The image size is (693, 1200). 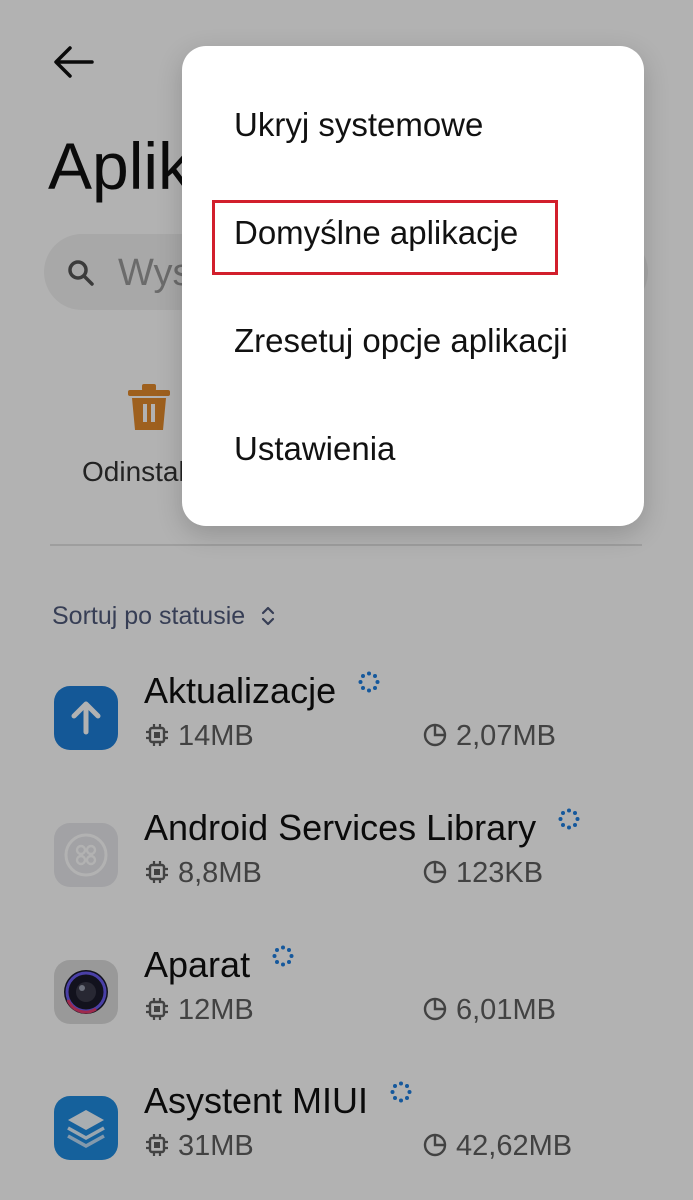 What do you see at coordinates (314, 449) in the screenshot?
I see `menu-item-settings: Ustawienia` at bounding box center [314, 449].